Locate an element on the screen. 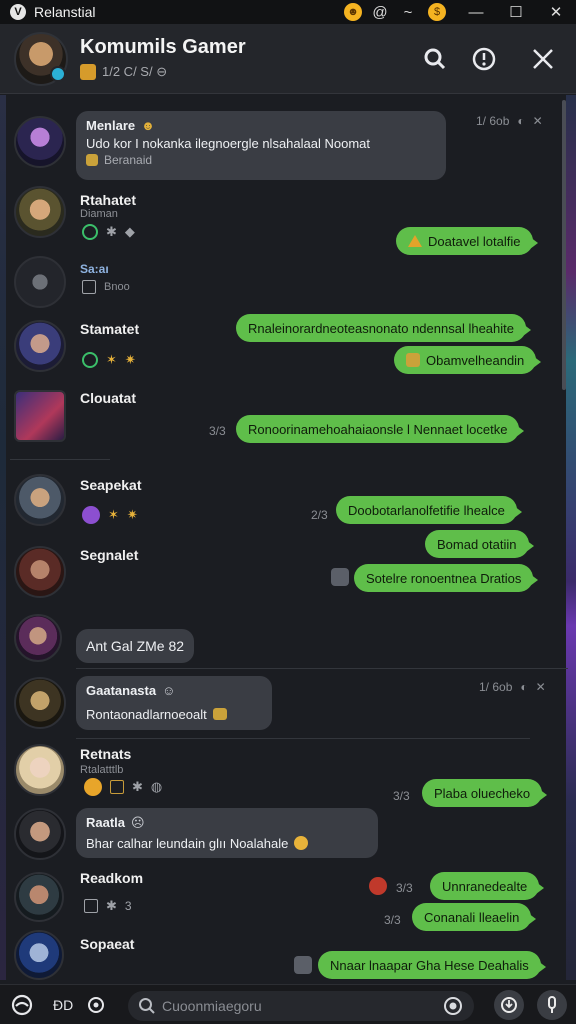 The width and height of the screenshot is (576, 1024). gif-button: ĐD is located at coordinates (64, 1005).